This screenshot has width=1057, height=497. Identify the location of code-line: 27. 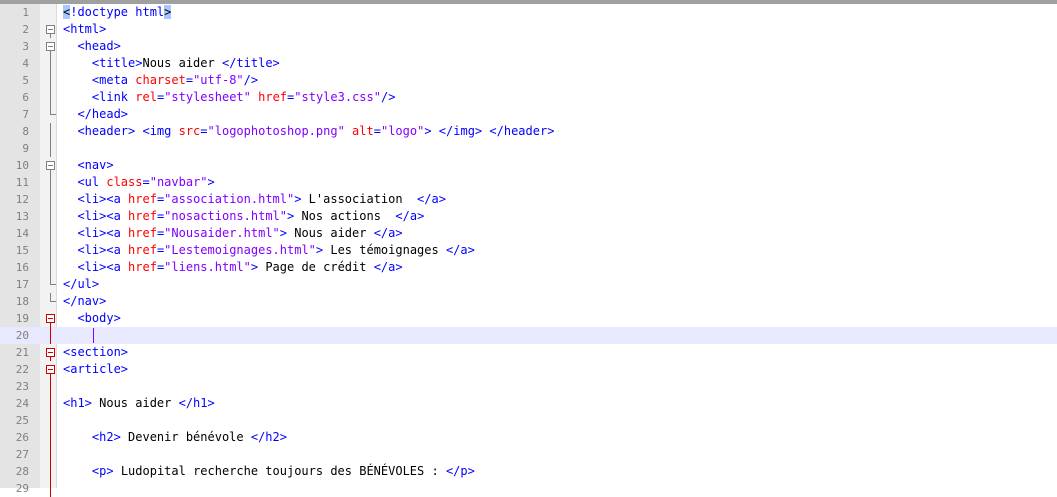
(528, 454).